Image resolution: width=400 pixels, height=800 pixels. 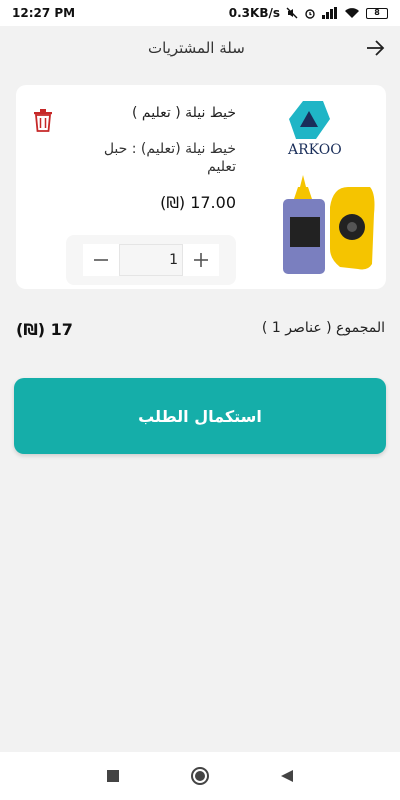 What do you see at coordinates (329, 13) in the screenshot?
I see `signal-icon` at bounding box center [329, 13].